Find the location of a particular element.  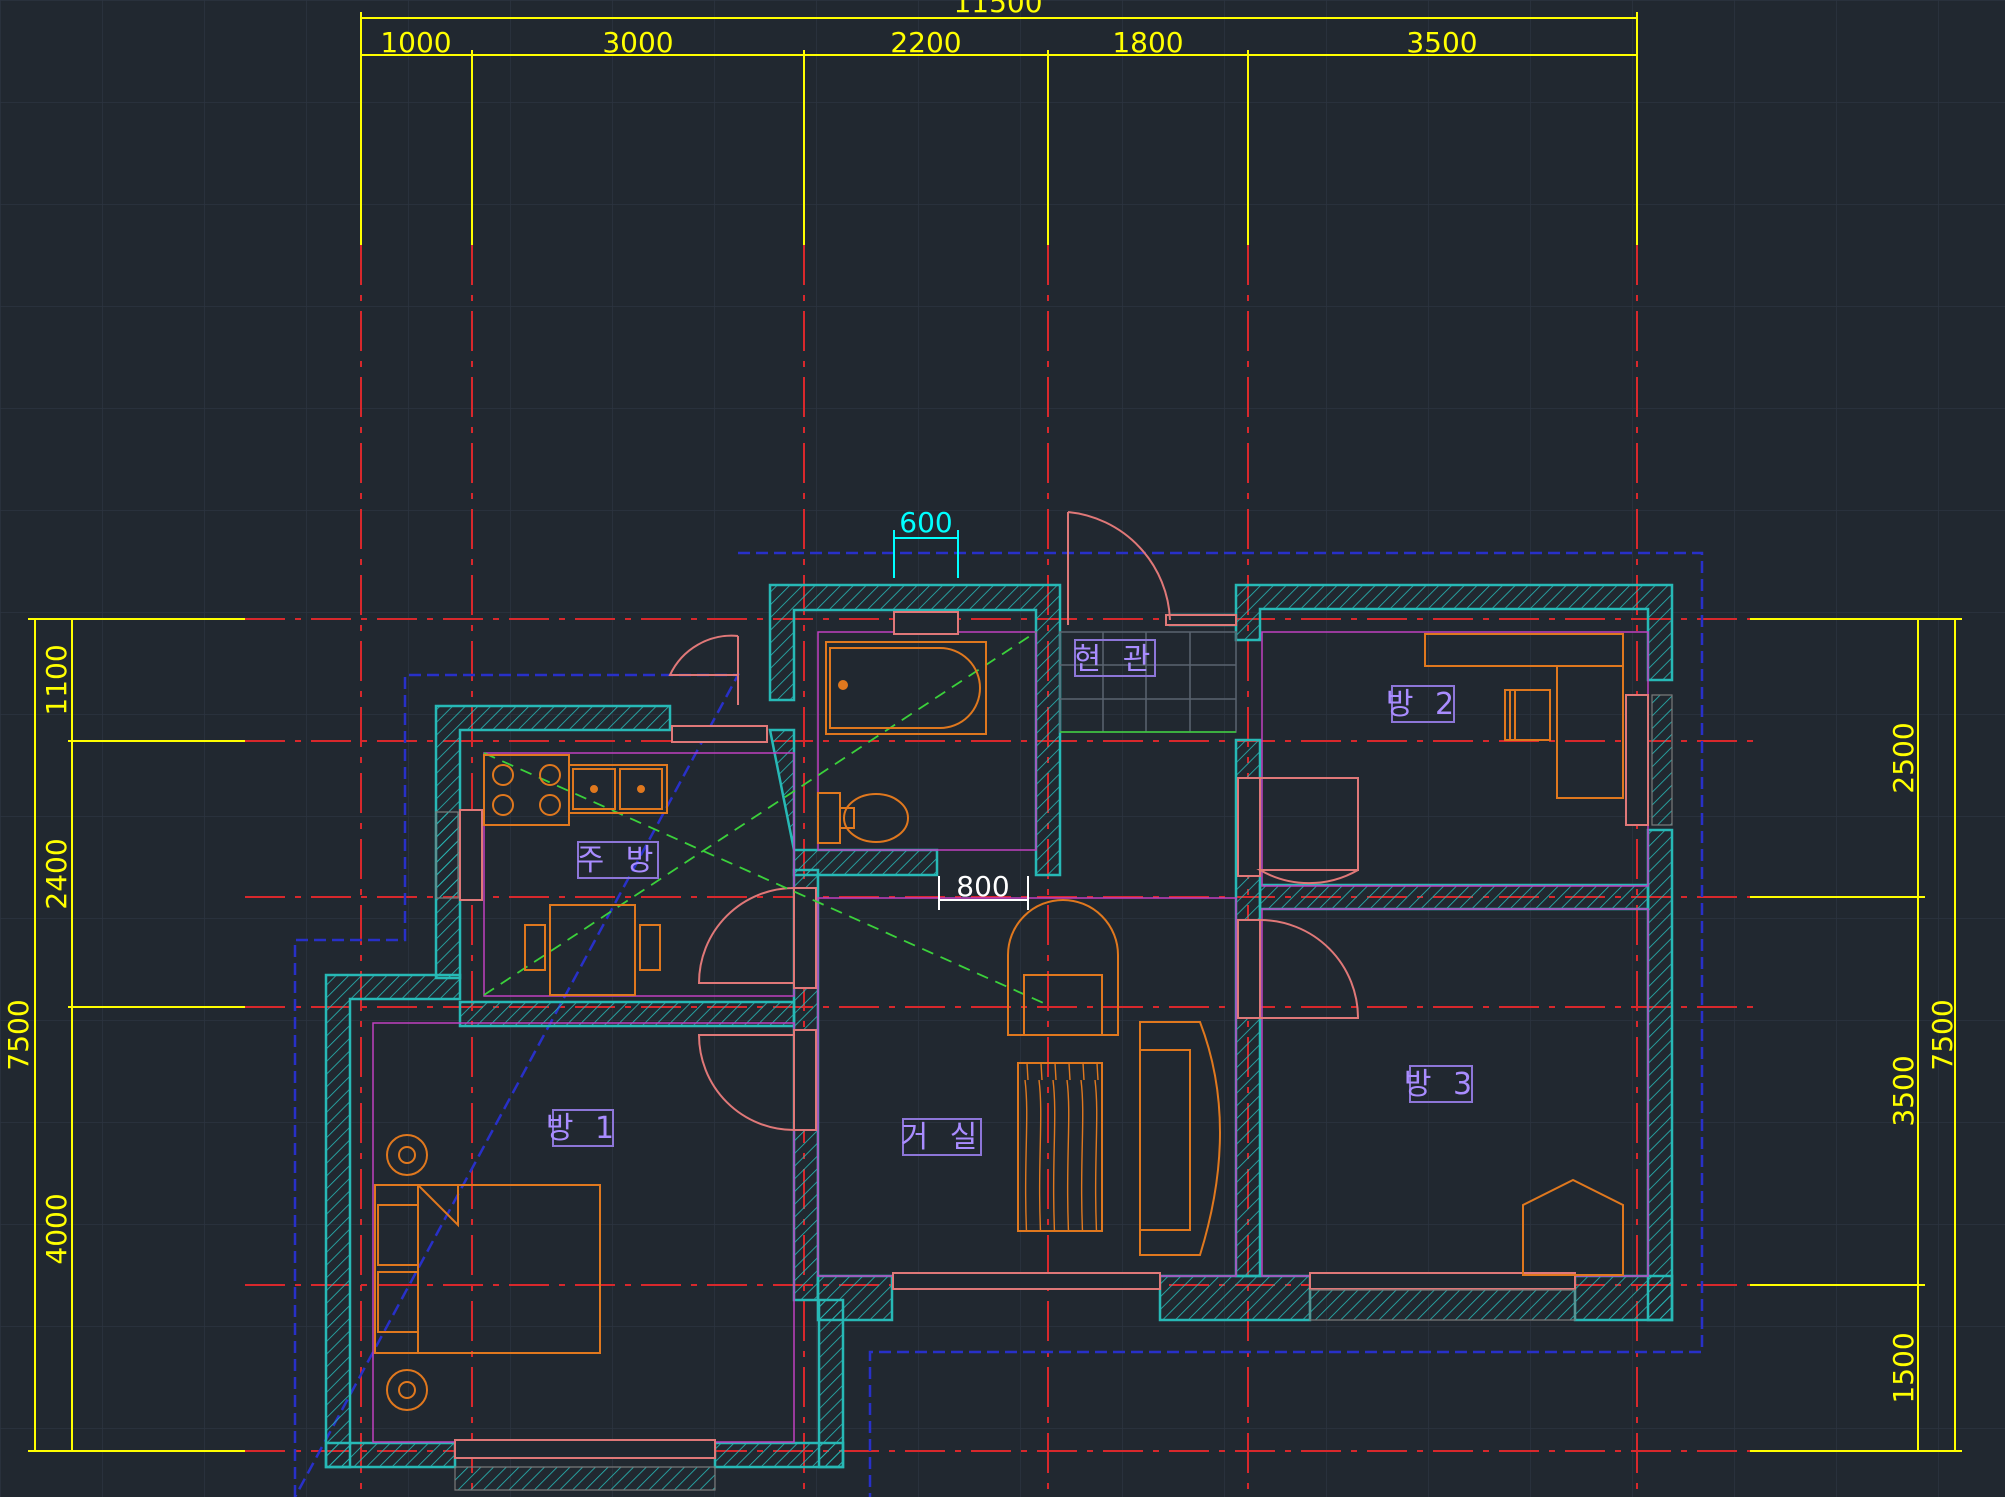

dim-top-2: 3000 is located at coordinates (637, 42).